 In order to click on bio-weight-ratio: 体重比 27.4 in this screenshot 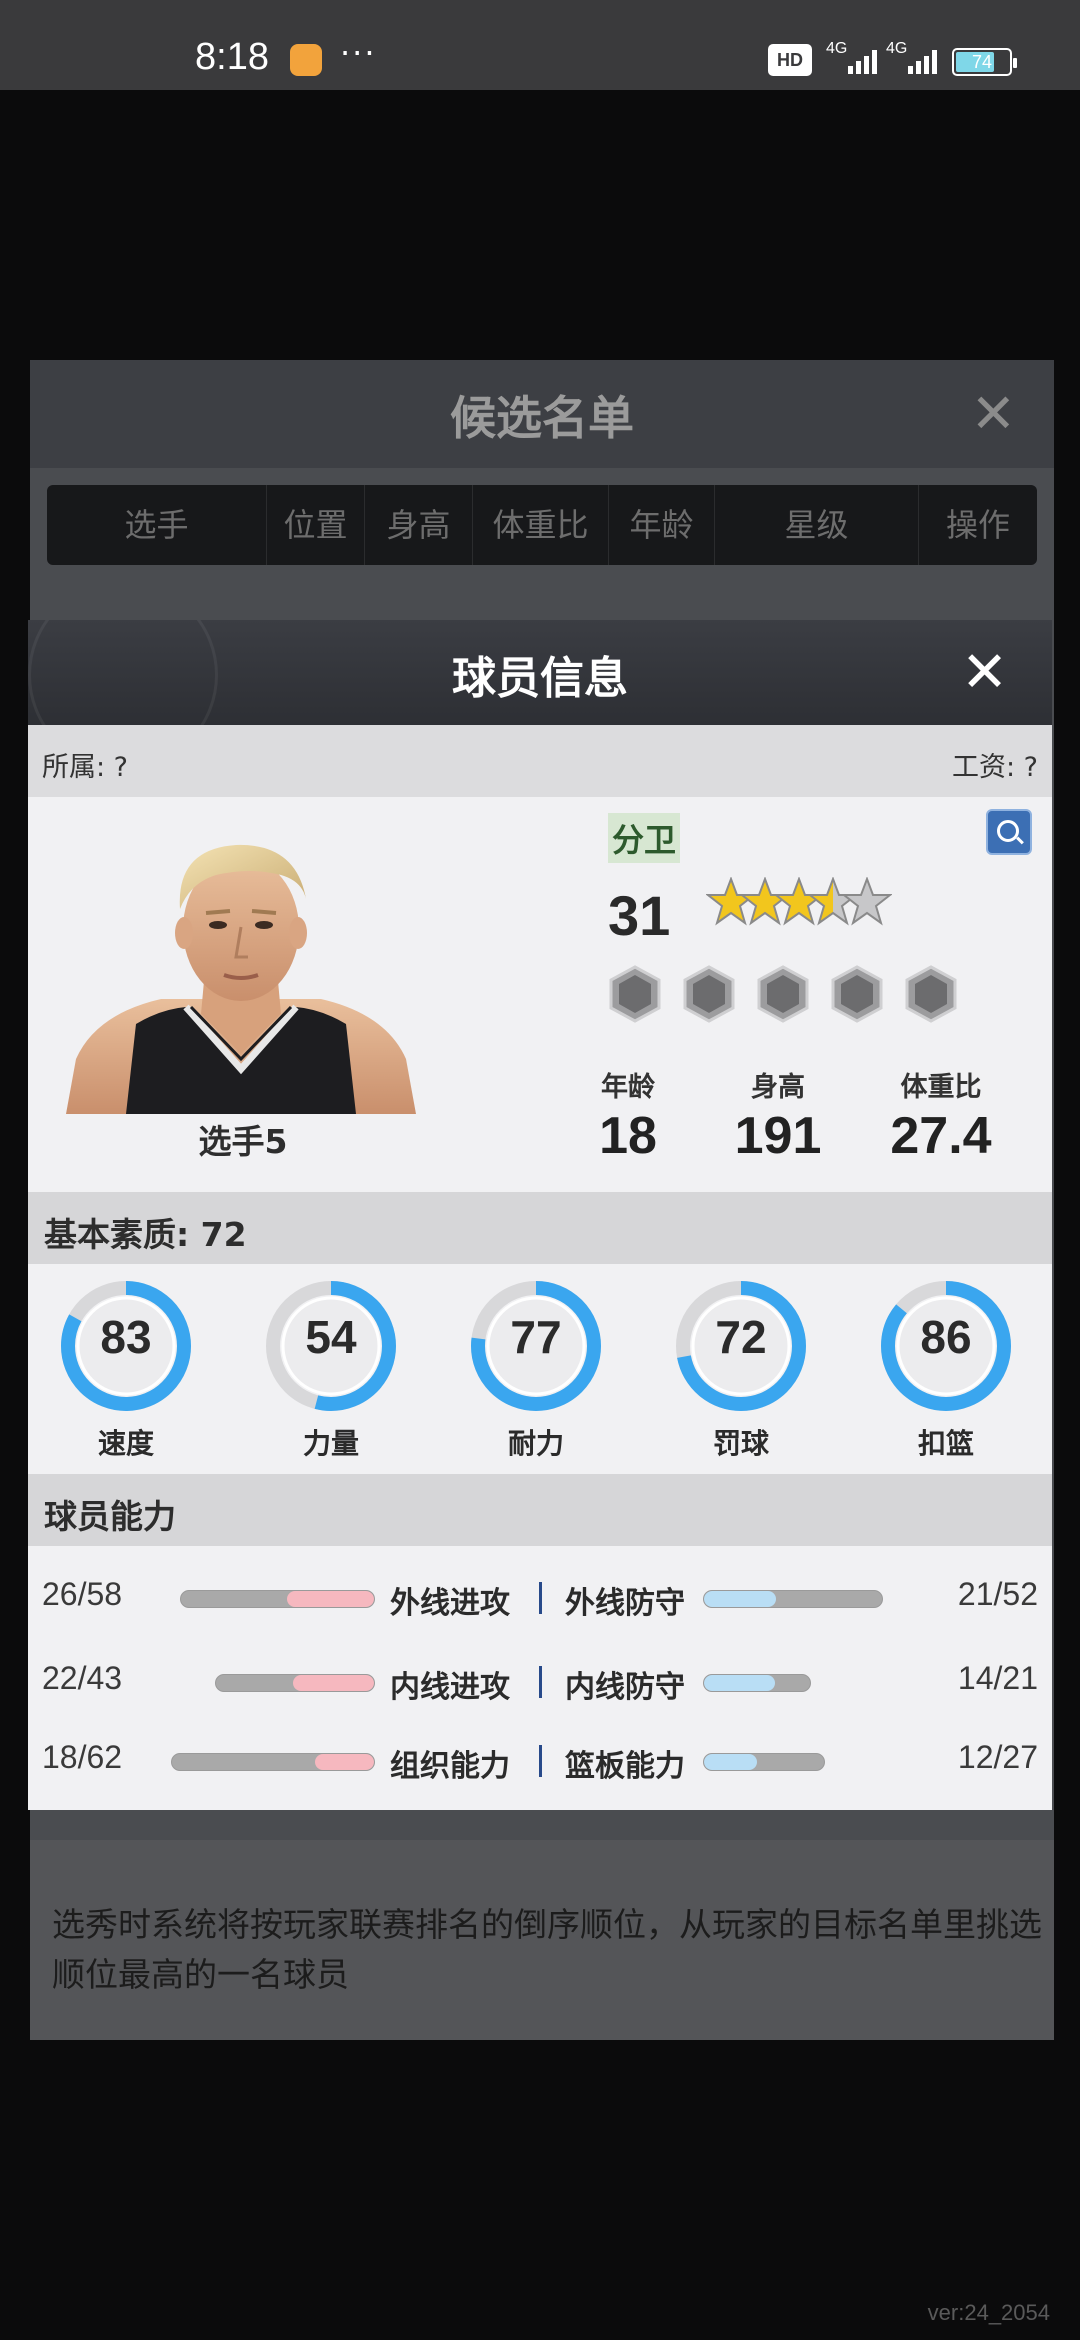, I will do `click(941, 1115)`.